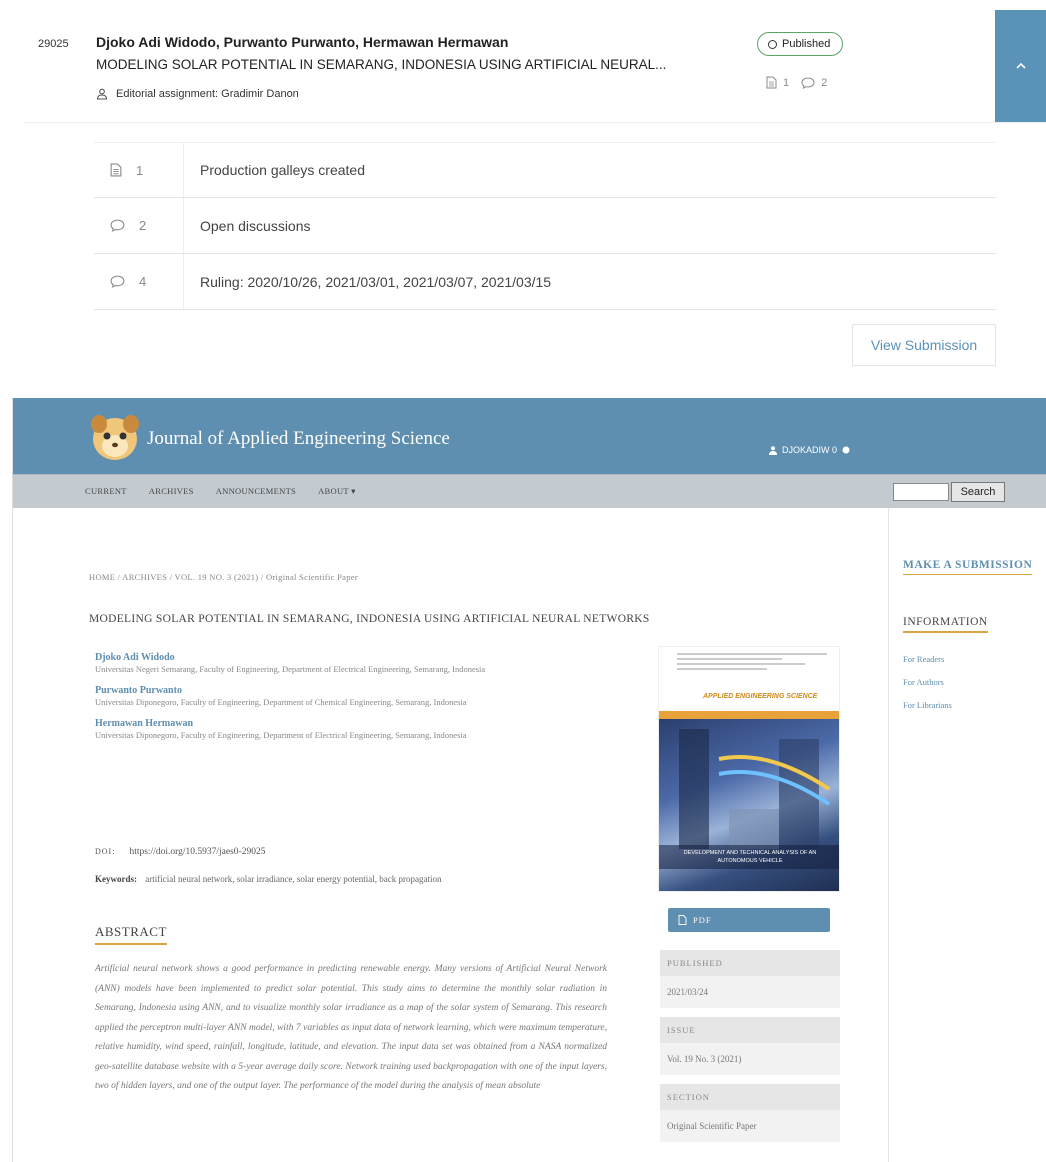 This screenshot has width=1046, height=1162. Describe the element at coordinates (760, 696) in the screenshot. I see `cover-journal-name: APPLIED ENGINEERING SCIENCE` at that location.